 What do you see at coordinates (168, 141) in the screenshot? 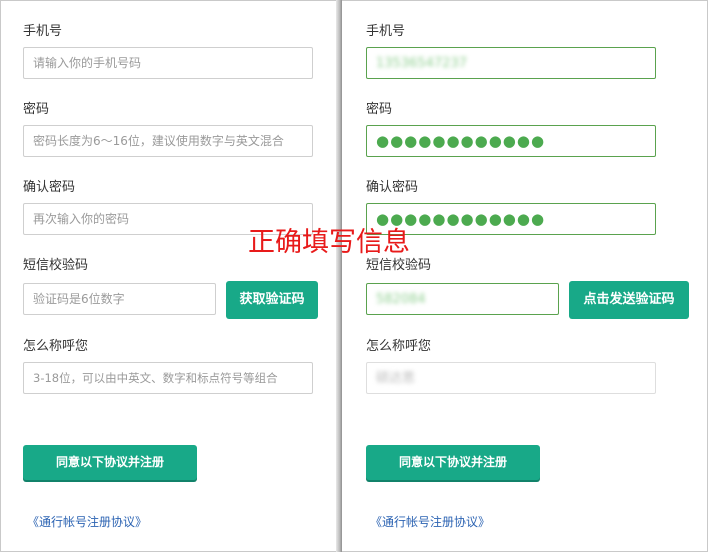
I see `password-input: 密码长度为6～16位，建议使用数字与英文混合` at bounding box center [168, 141].